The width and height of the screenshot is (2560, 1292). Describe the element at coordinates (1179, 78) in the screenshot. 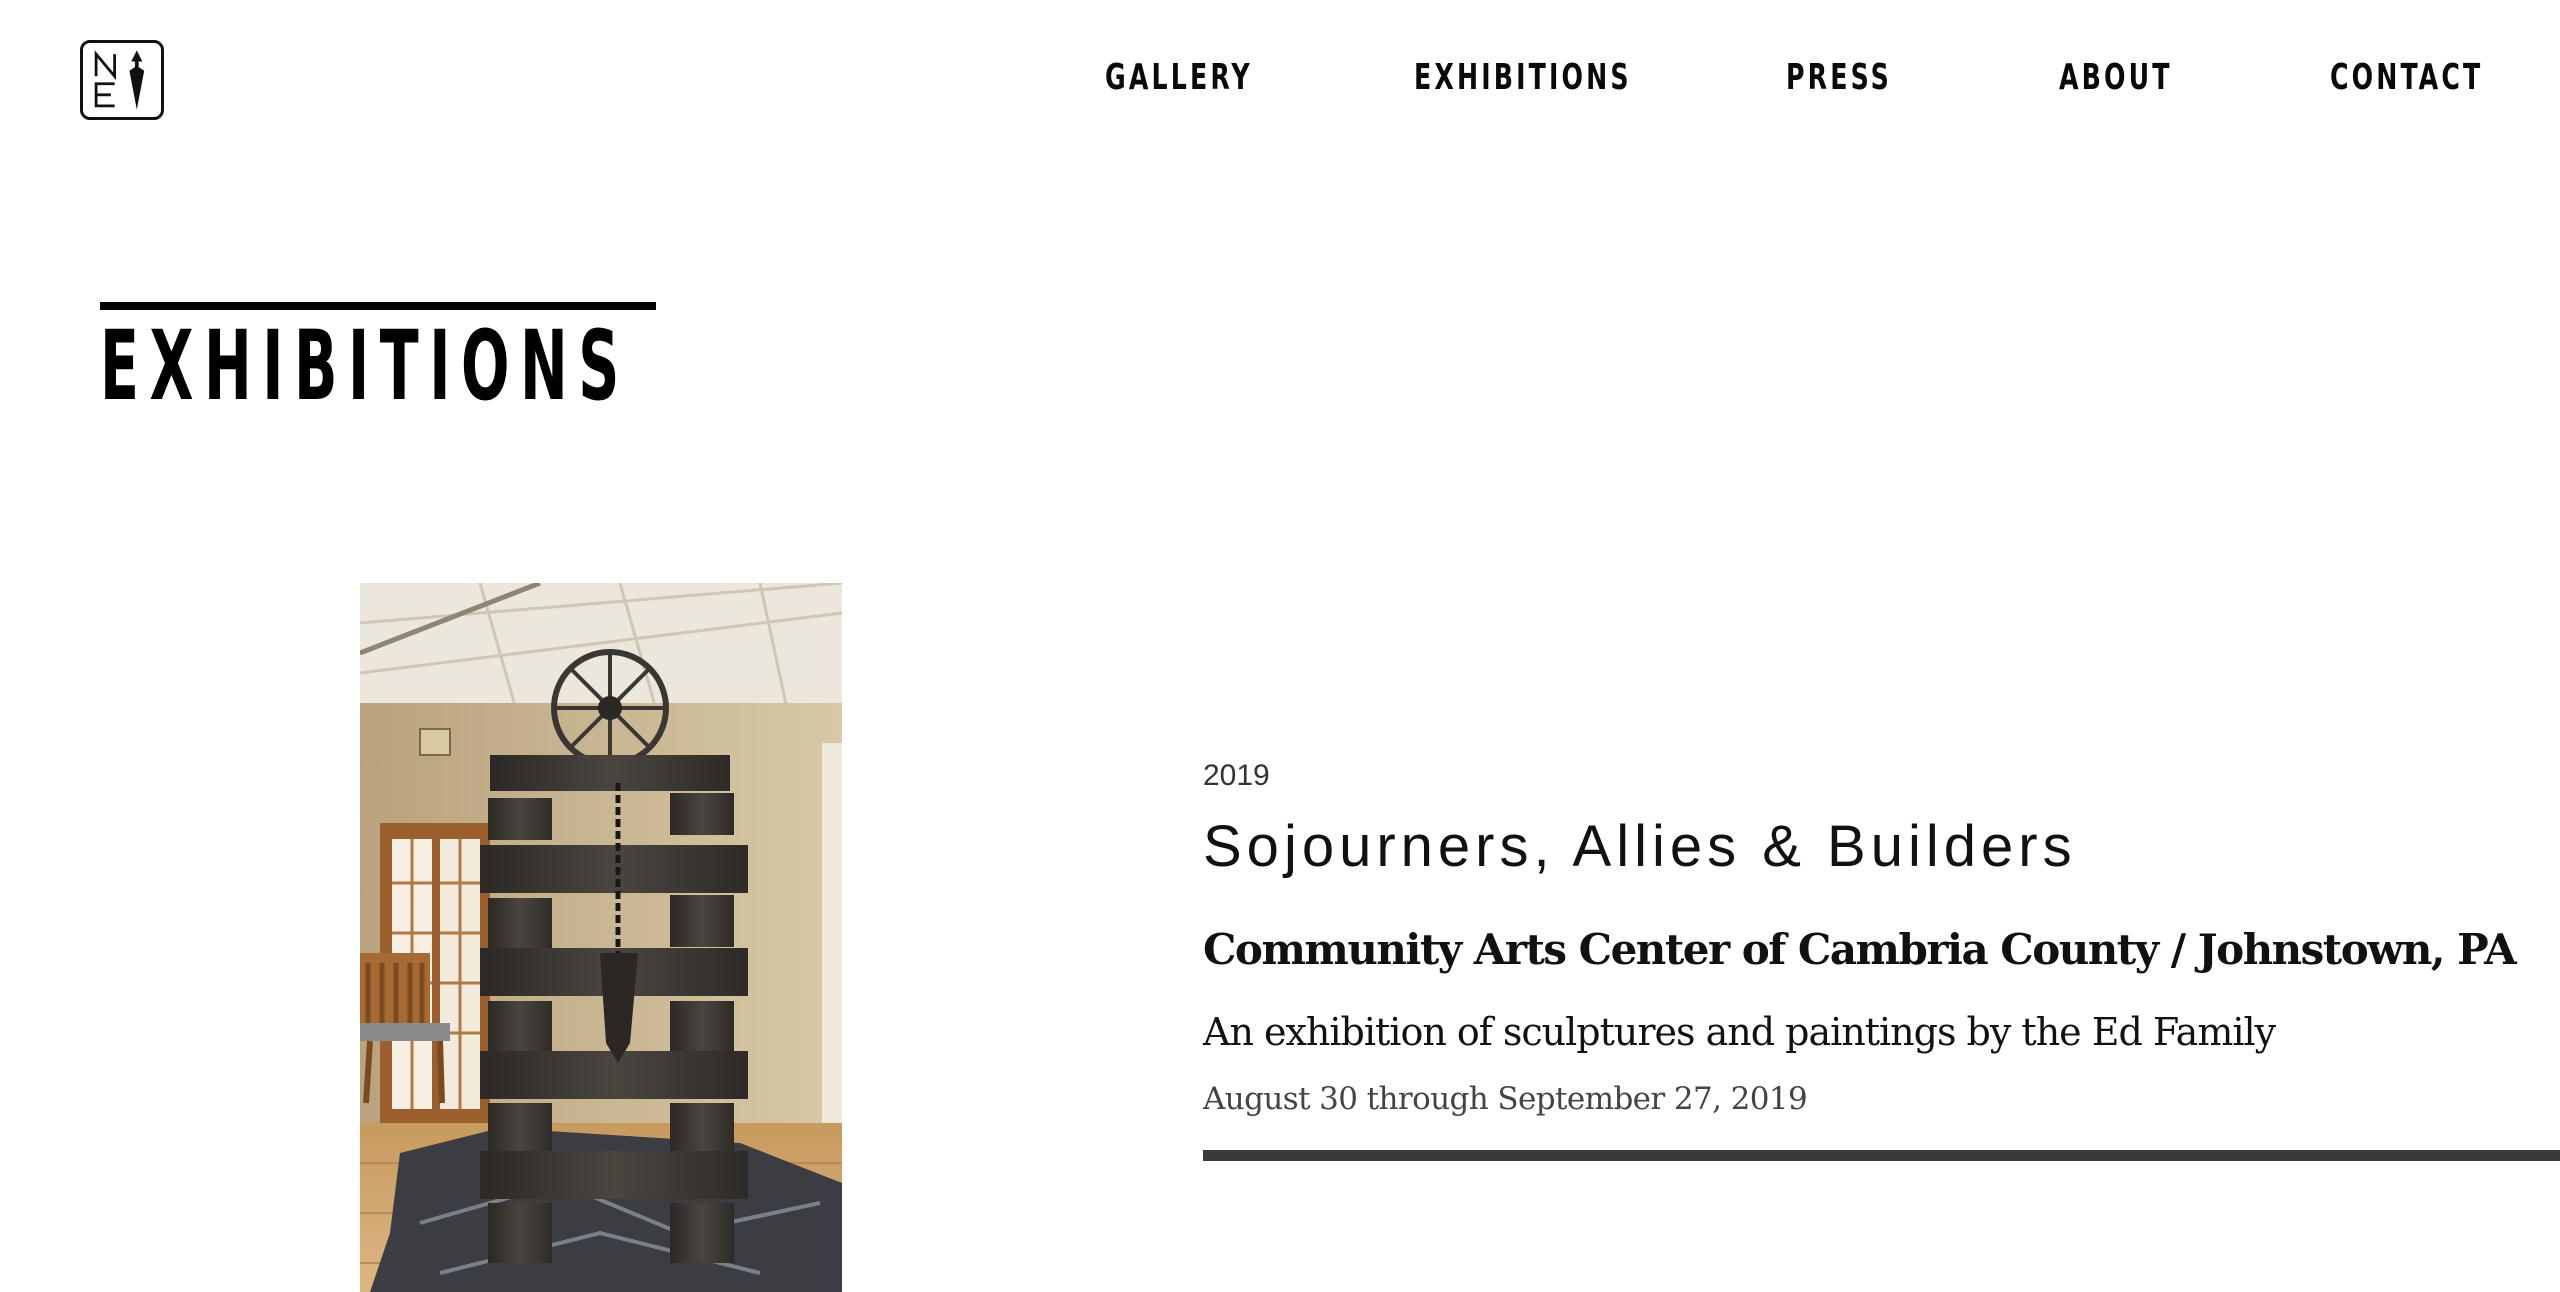

I see `nav-gallery: GALLERY` at that location.